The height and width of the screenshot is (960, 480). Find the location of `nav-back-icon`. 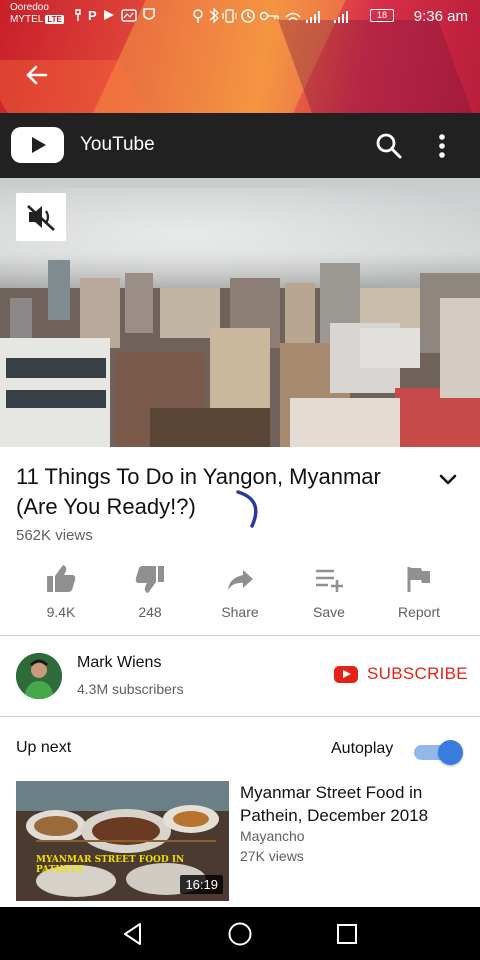

nav-back-icon is located at coordinates (132, 934).